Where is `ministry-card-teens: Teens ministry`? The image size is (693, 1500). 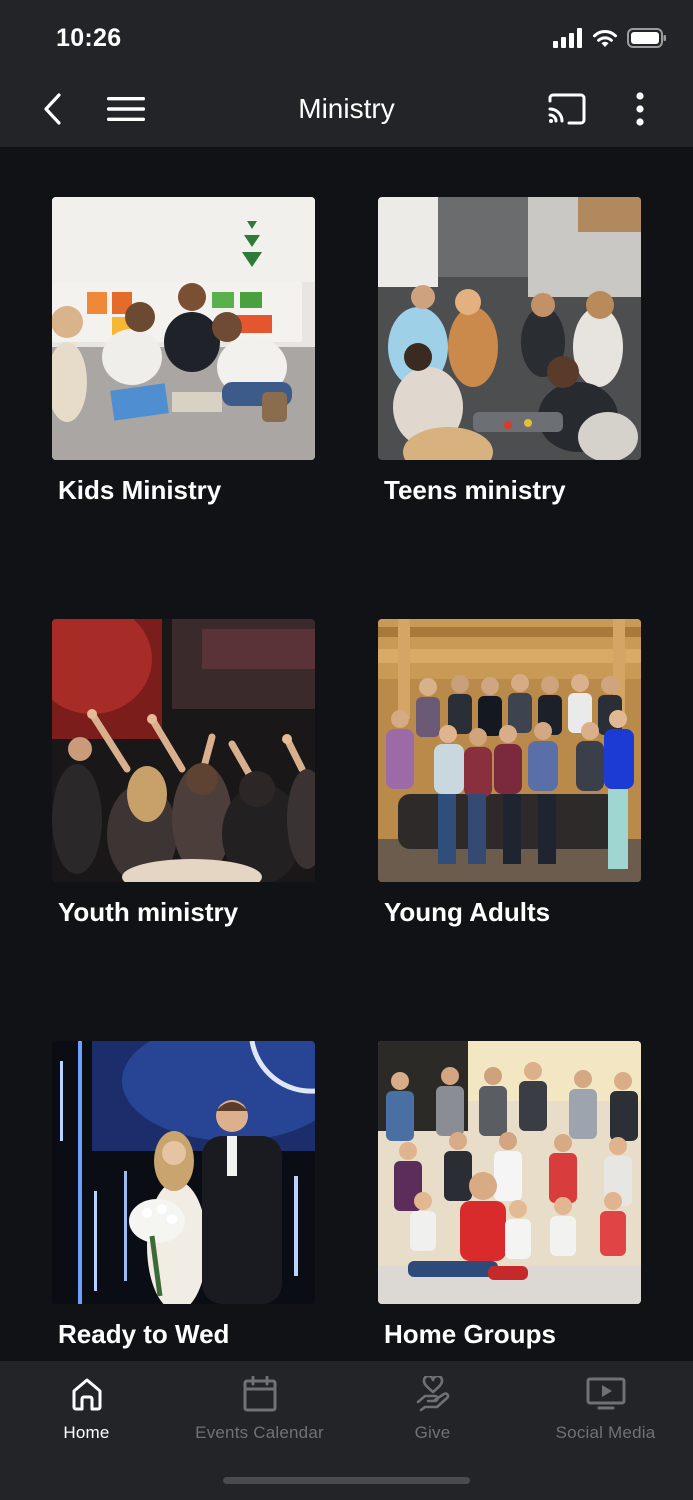 ministry-card-teens: Teens ministry is located at coordinates (509, 351).